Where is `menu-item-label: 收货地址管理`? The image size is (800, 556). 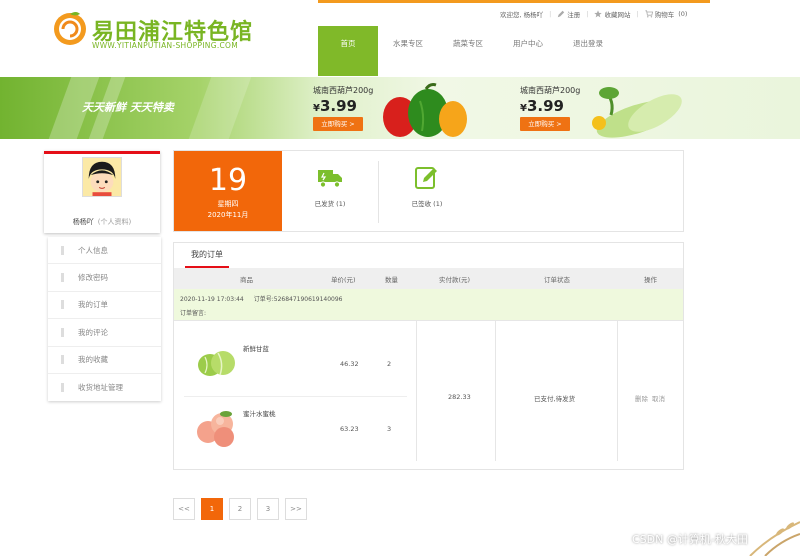
menu-item-label: 收货地址管理 is located at coordinates (100, 388).